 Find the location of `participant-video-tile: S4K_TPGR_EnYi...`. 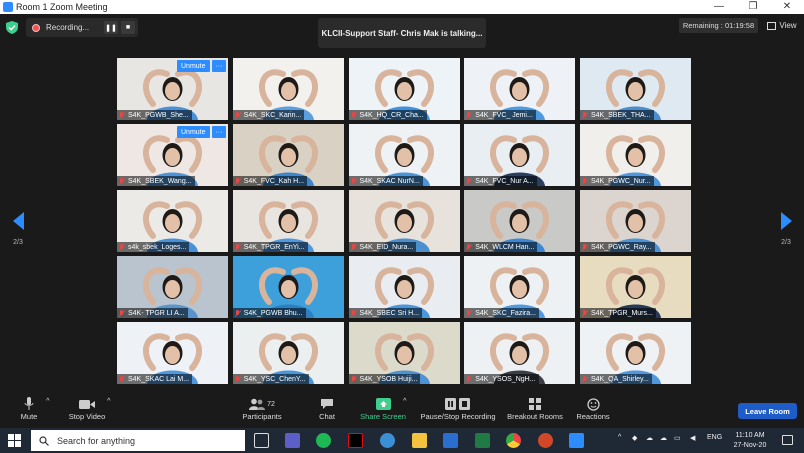

participant-video-tile: S4K_TPGR_EnYi... is located at coordinates (288, 221).